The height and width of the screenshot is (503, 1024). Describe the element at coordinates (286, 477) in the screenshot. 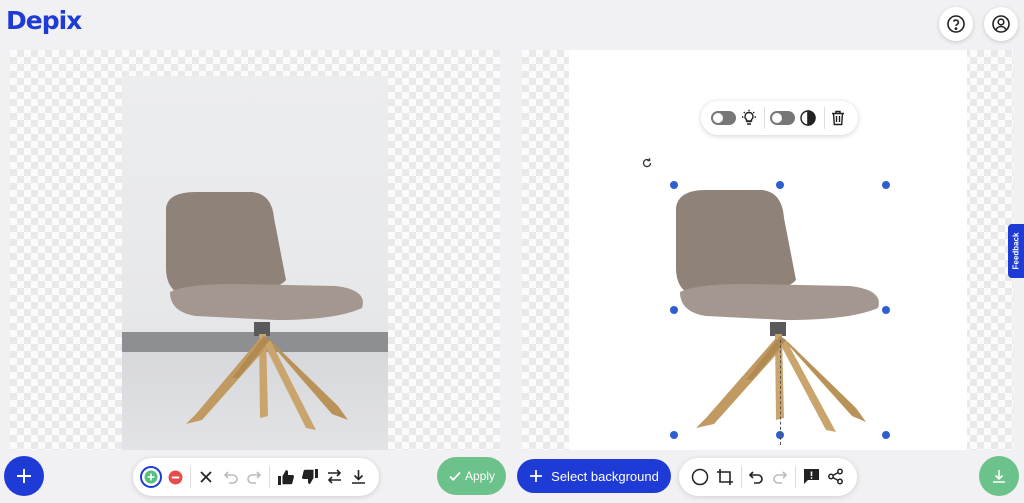

I see `thumbs-up-icon` at that location.